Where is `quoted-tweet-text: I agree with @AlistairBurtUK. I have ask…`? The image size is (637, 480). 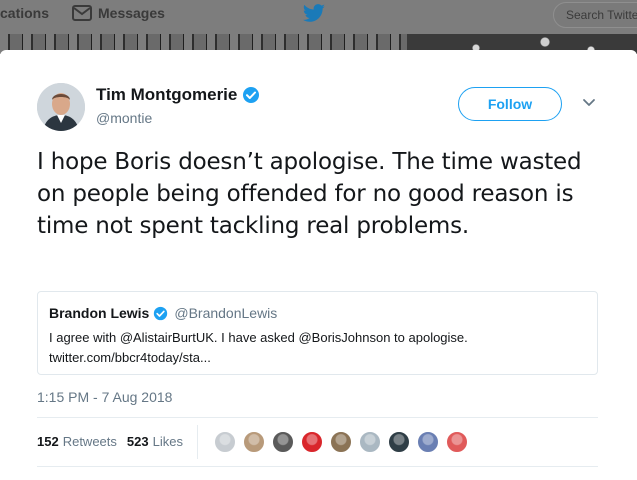
quoted-tweet-text: I agree with @AlistairBurtUK. I have ask… is located at coordinates (319, 348).